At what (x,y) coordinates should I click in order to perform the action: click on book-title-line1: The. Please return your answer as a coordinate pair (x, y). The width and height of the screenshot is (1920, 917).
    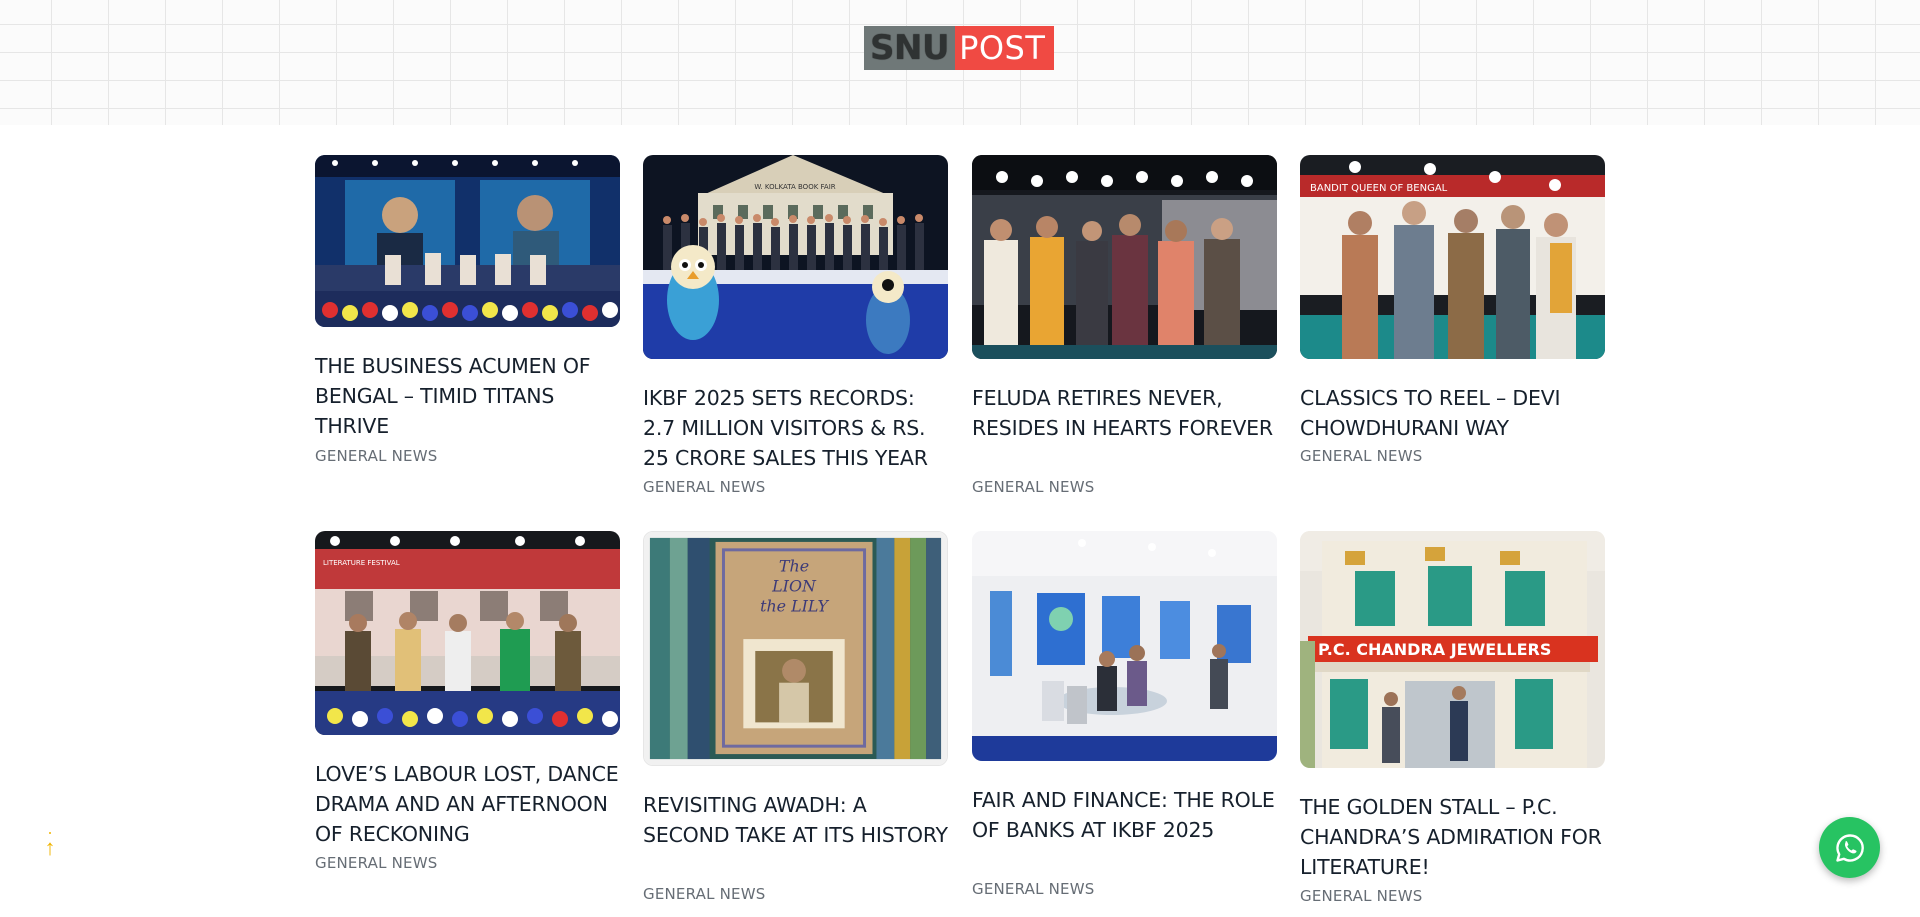
    Looking at the image, I should click on (794, 566).